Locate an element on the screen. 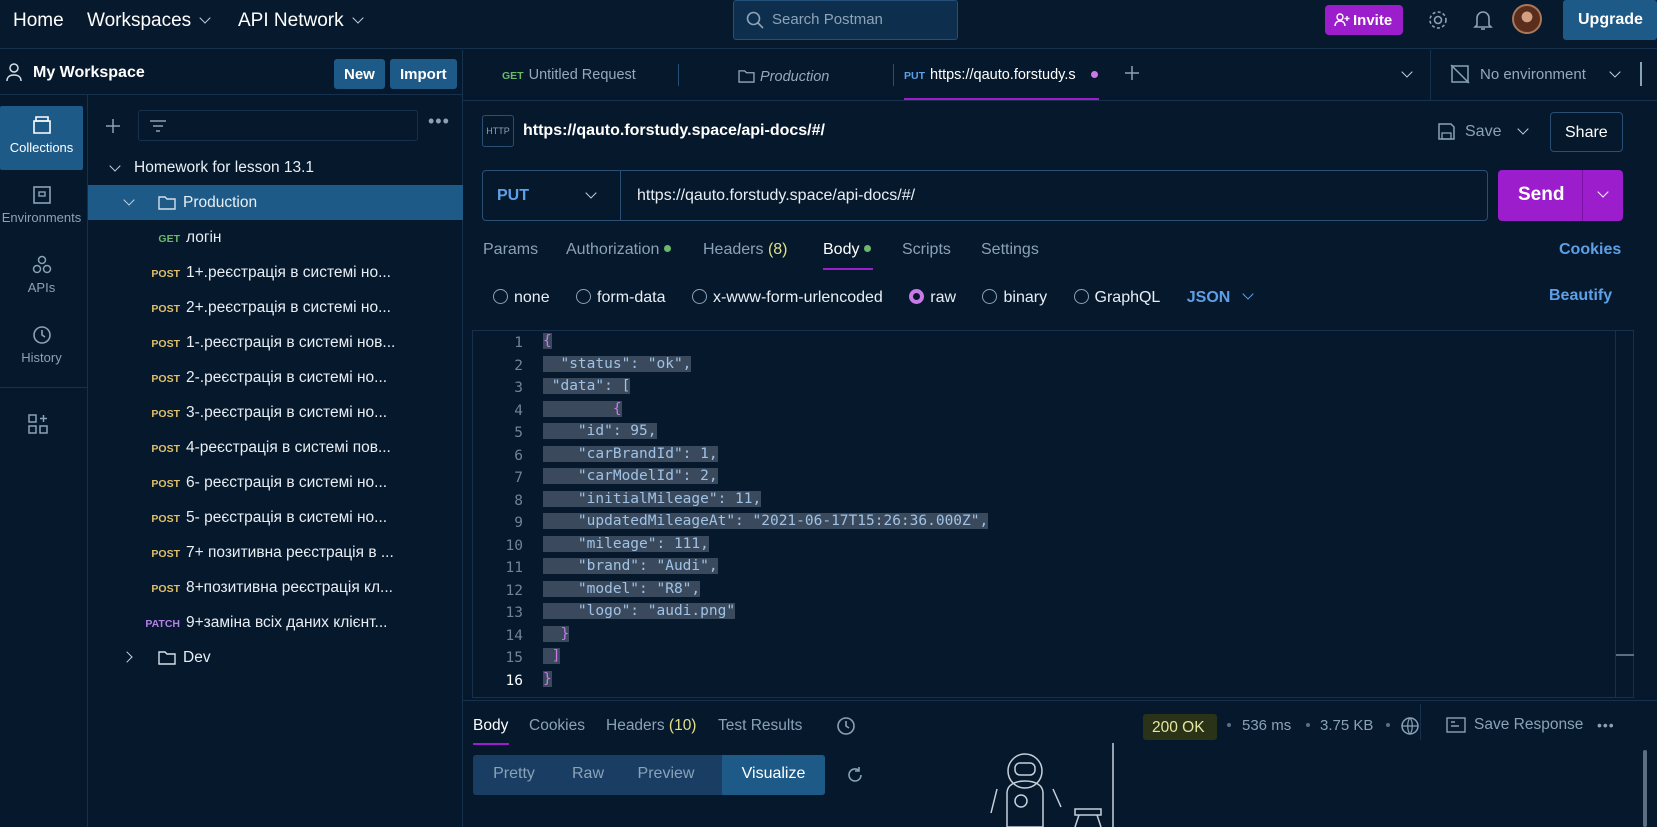 The image size is (1657, 827). search-input: Search Postman is located at coordinates (845, 20).